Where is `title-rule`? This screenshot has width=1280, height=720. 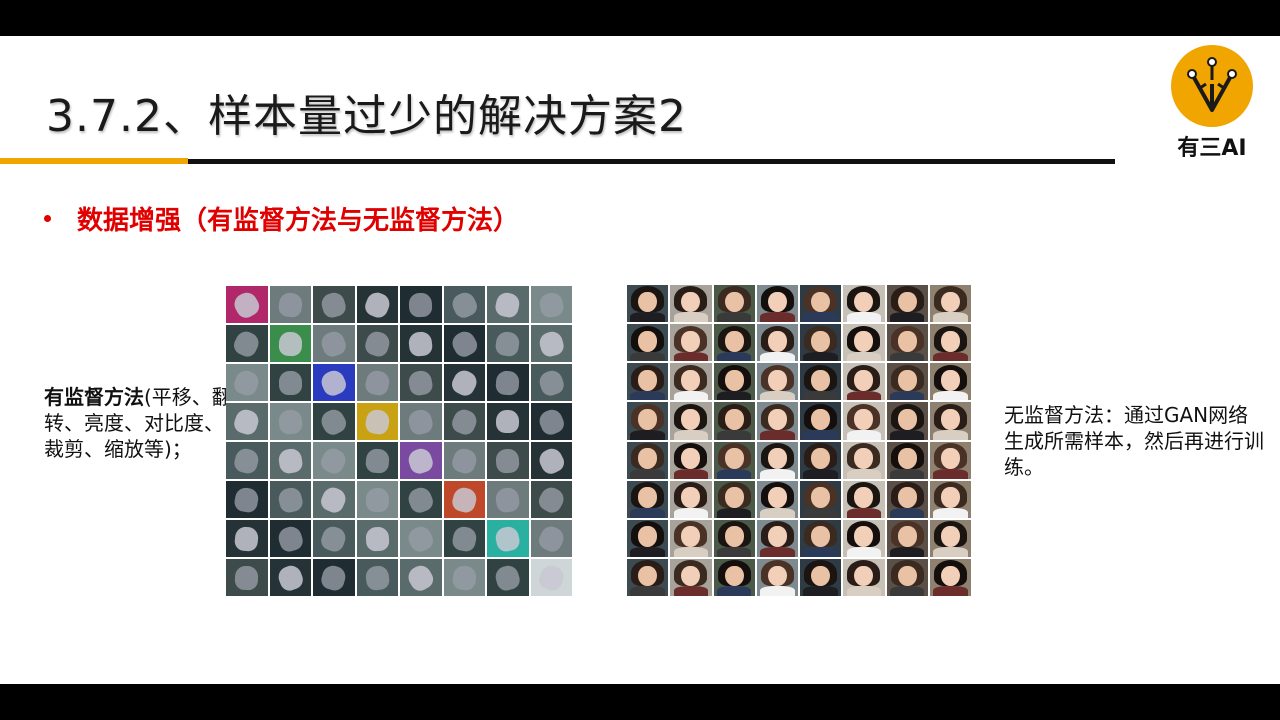 title-rule is located at coordinates (651, 161).